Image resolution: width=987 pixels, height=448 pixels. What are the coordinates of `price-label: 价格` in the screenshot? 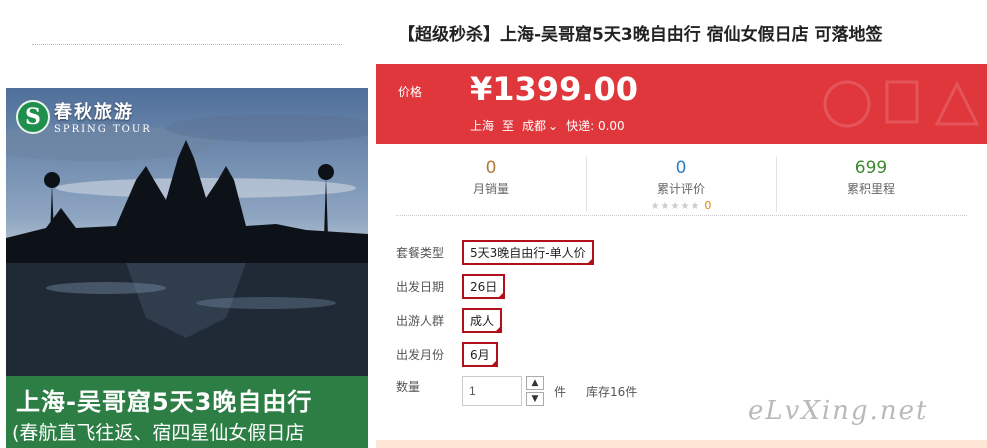 It's located at (410, 92).